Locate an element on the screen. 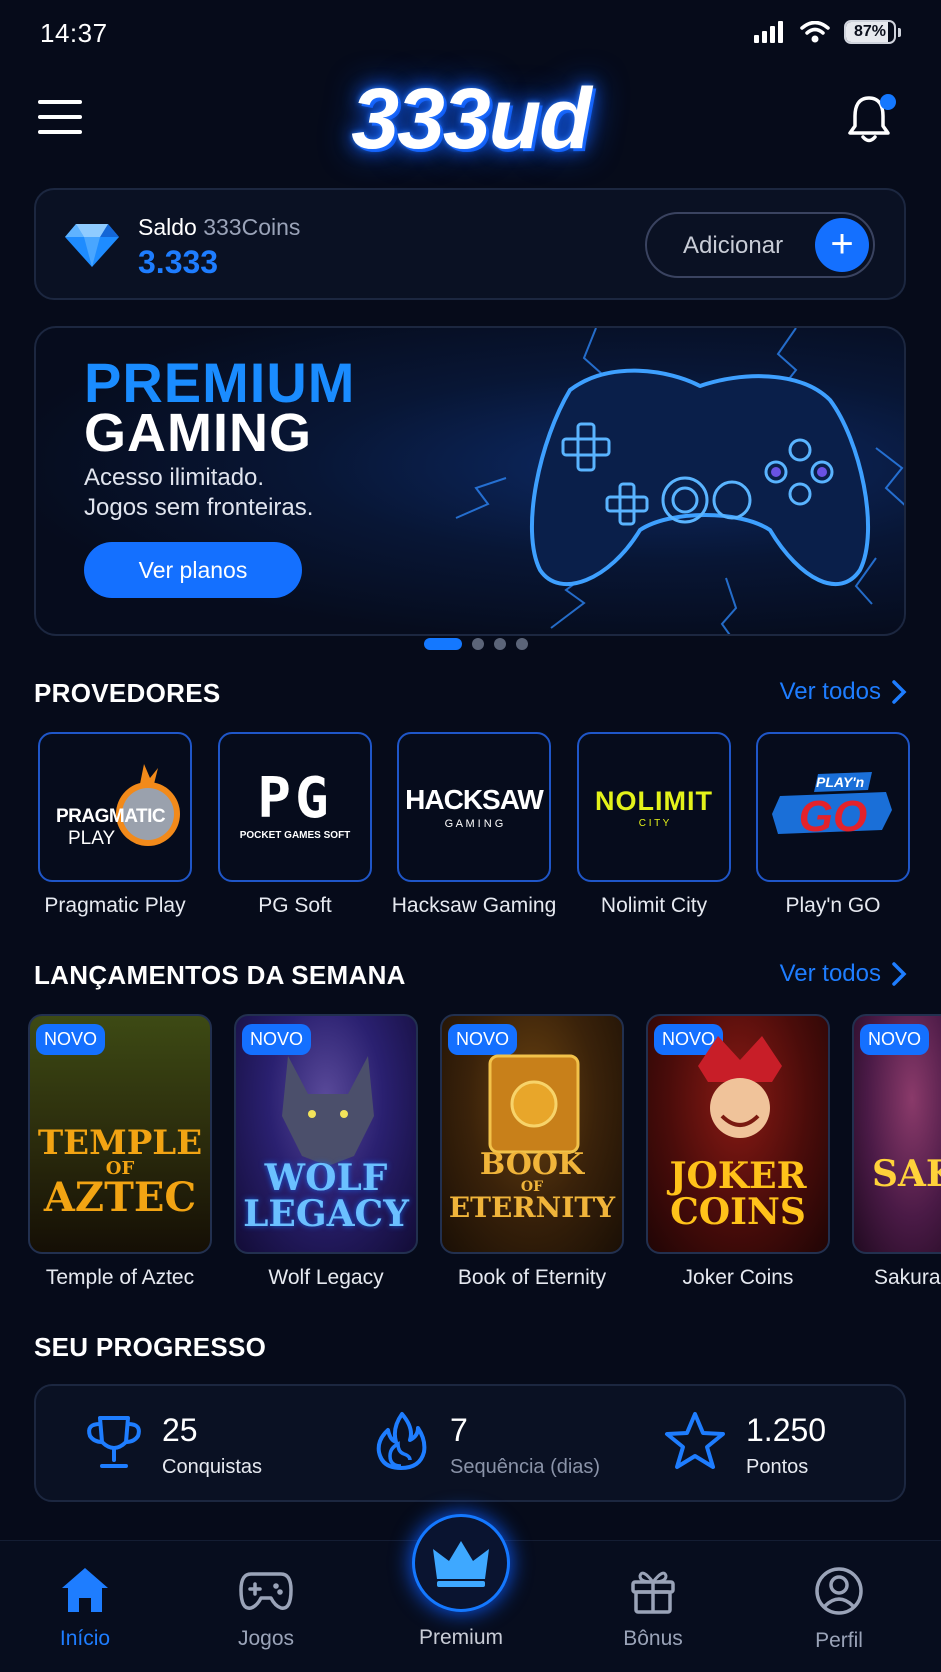 The width and height of the screenshot is (941, 1672). provider-card-pg-soft: PG POCKET GAMES SOFT is located at coordinates (295, 807).